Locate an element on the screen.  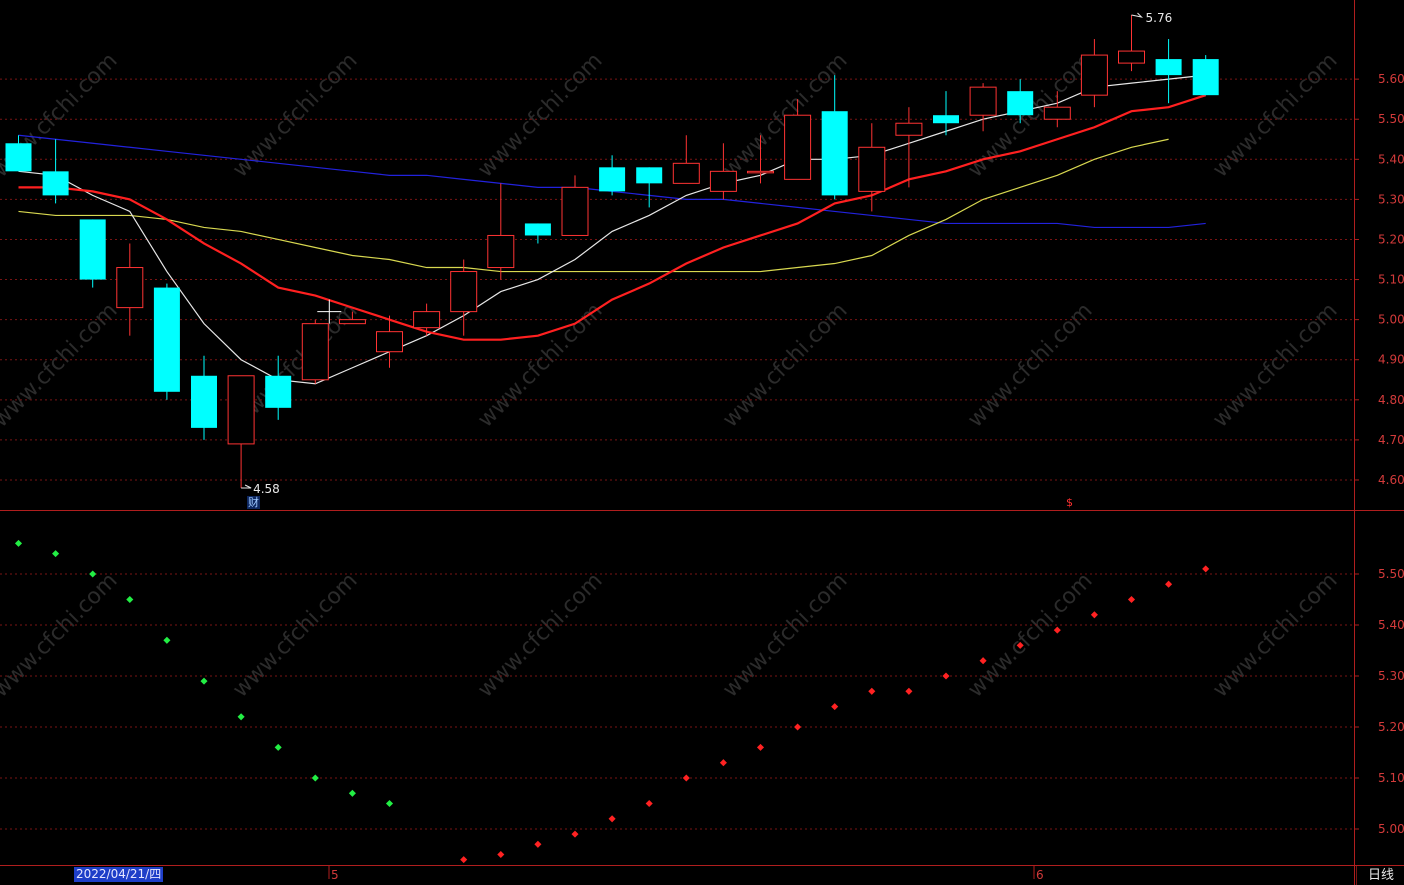
main-y-tick-label: 4.80 is located at coordinates (1391, 400).